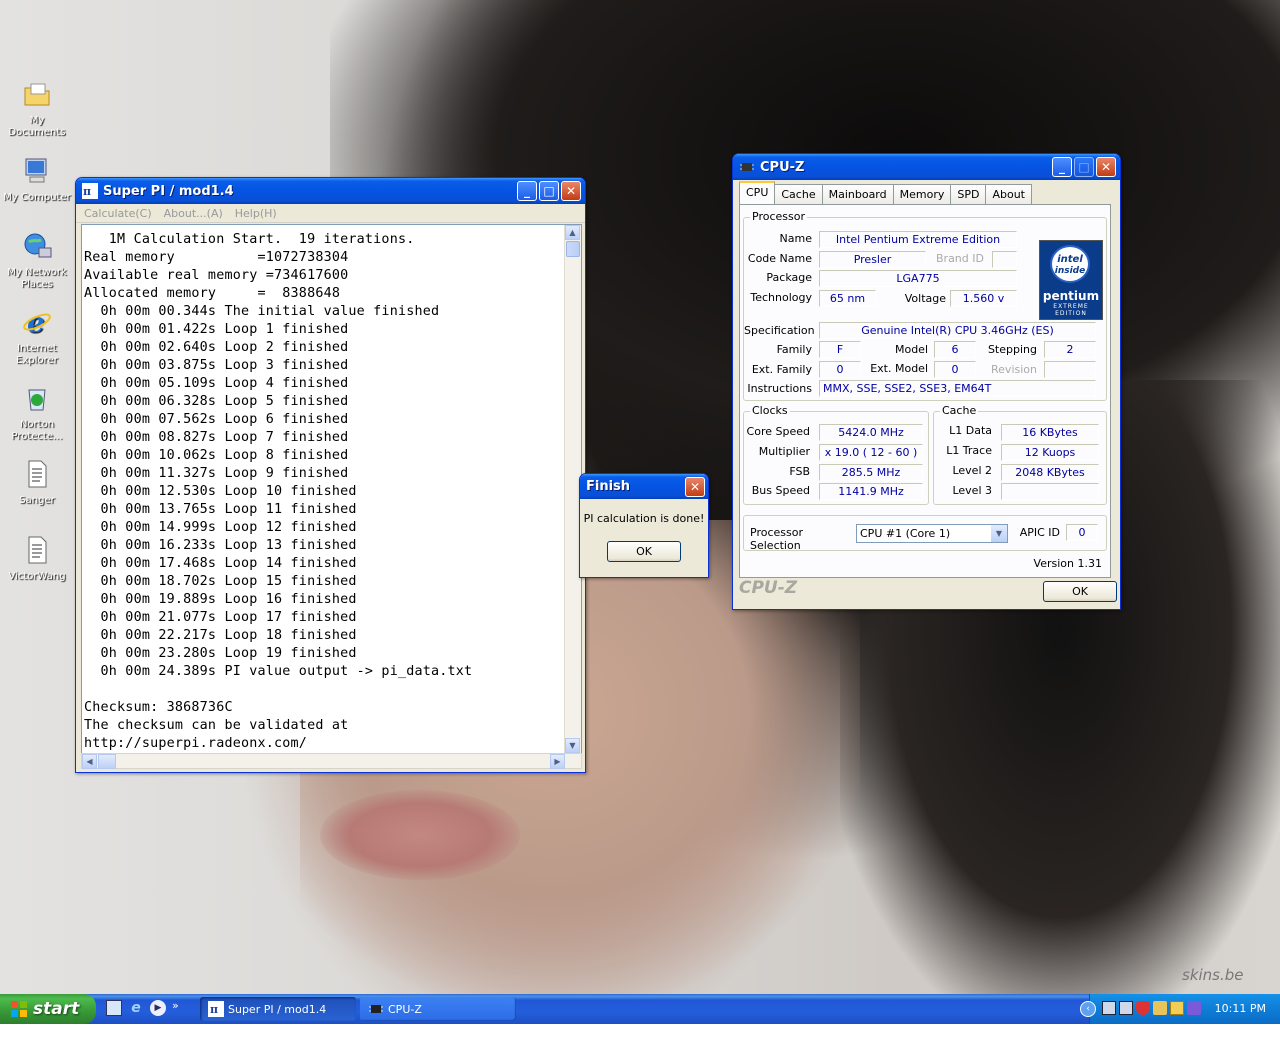 The image size is (1280, 1037). What do you see at coordinates (549, 191) in the screenshot?
I see `maximize-button: □` at bounding box center [549, 191].